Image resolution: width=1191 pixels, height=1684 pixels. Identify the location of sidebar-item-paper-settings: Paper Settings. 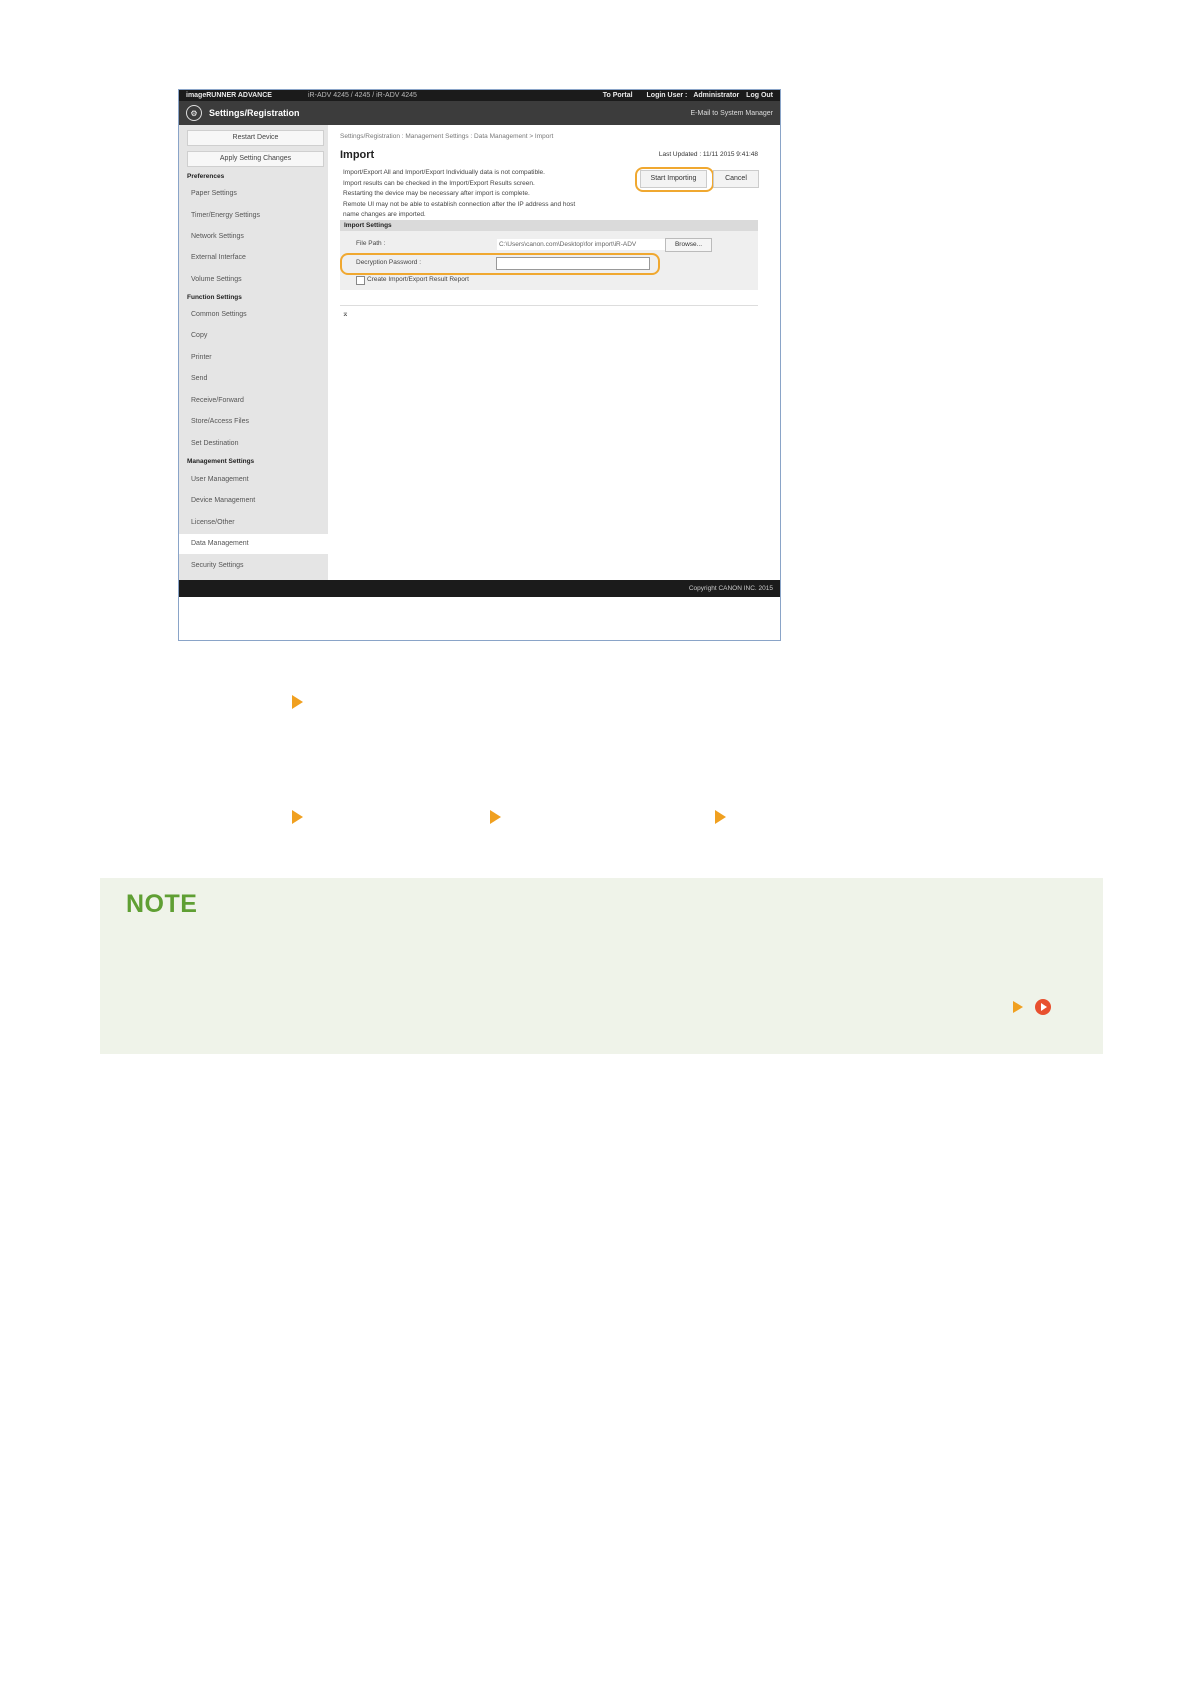
(214, 193).